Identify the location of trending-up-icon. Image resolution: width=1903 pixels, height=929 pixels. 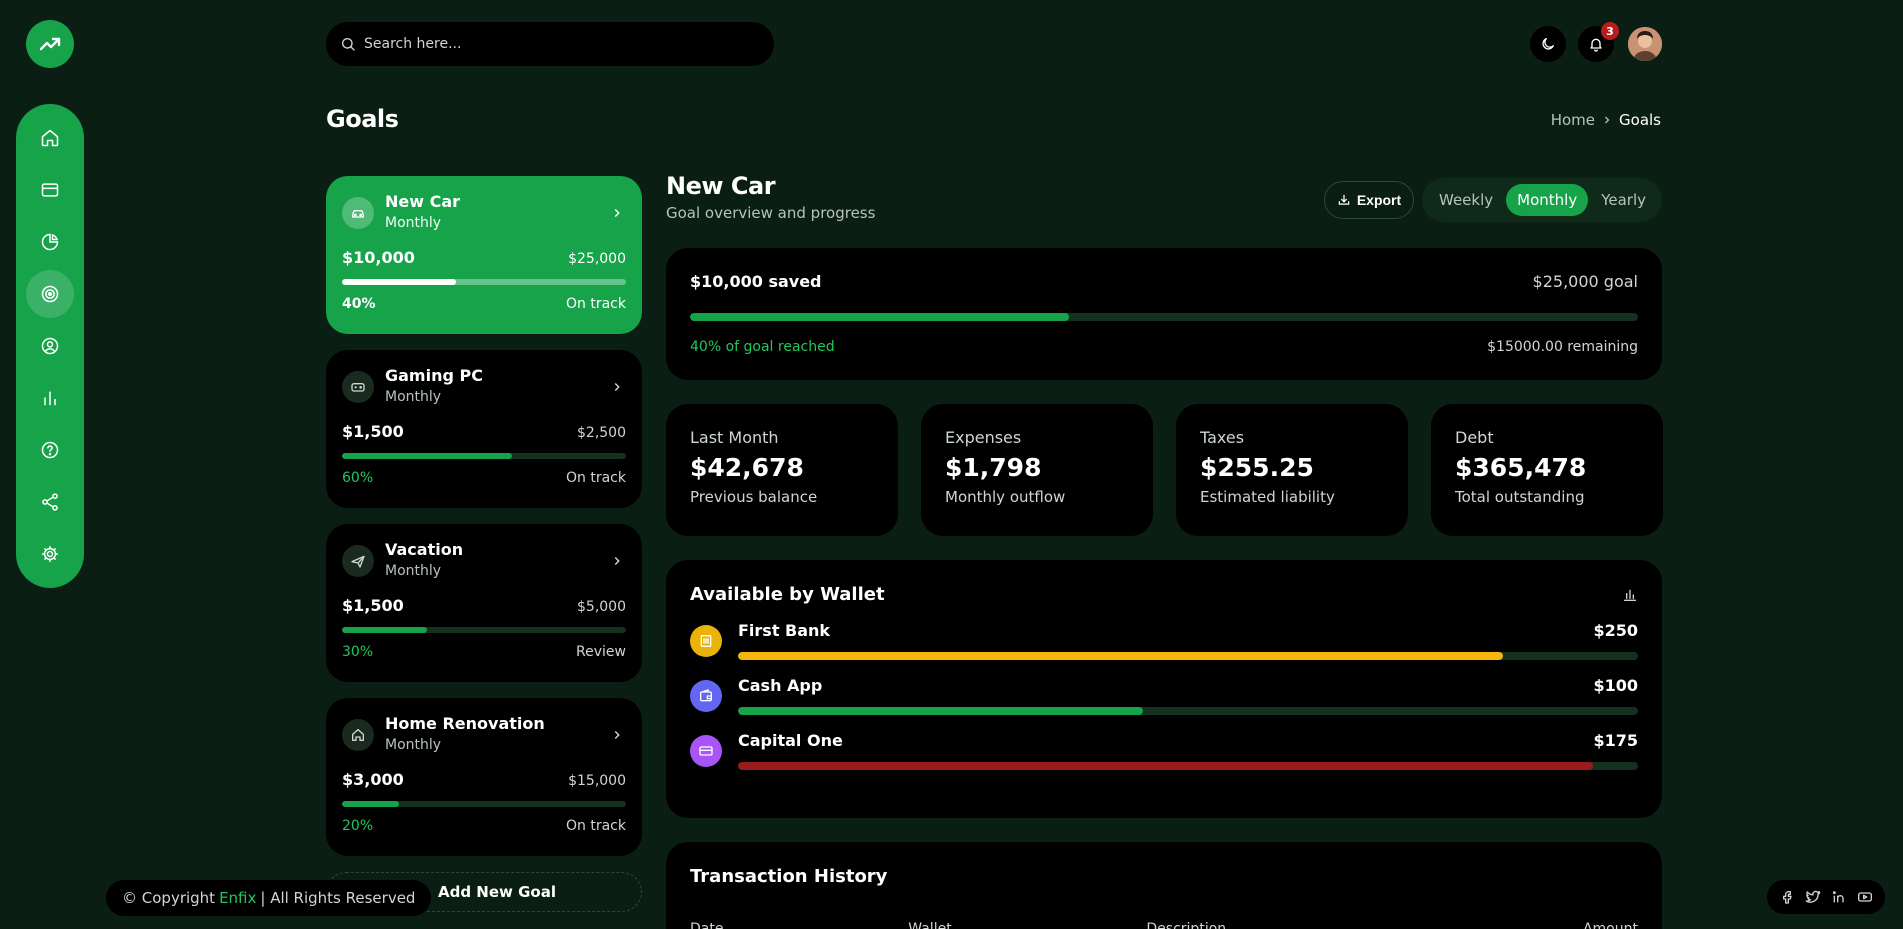
(50, 44).